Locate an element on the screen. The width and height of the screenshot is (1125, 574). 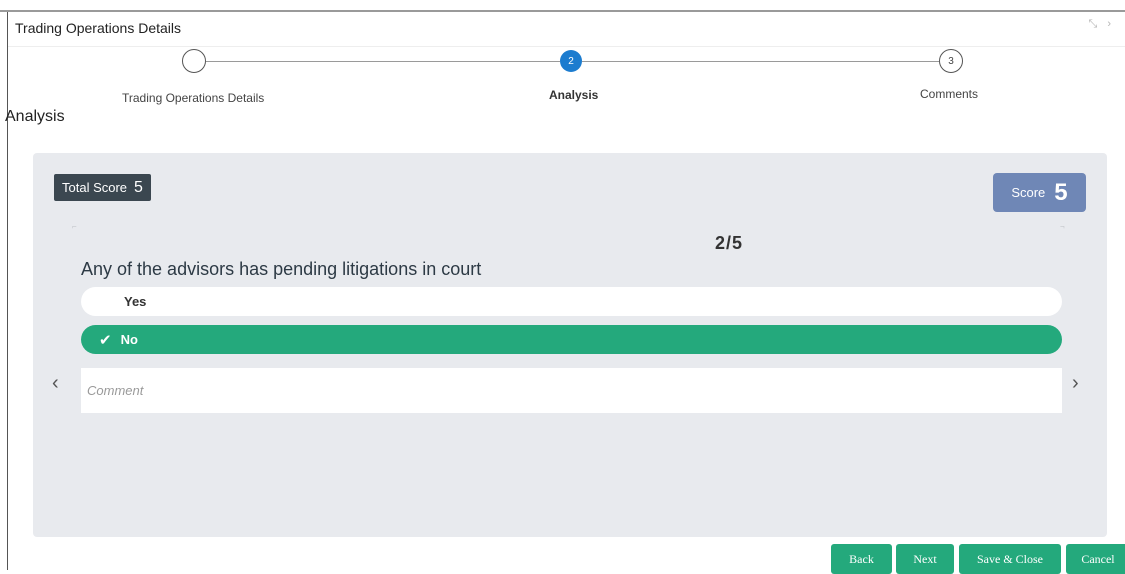
card-corner-mark: ⌐ is located at coordinates (74, 226).